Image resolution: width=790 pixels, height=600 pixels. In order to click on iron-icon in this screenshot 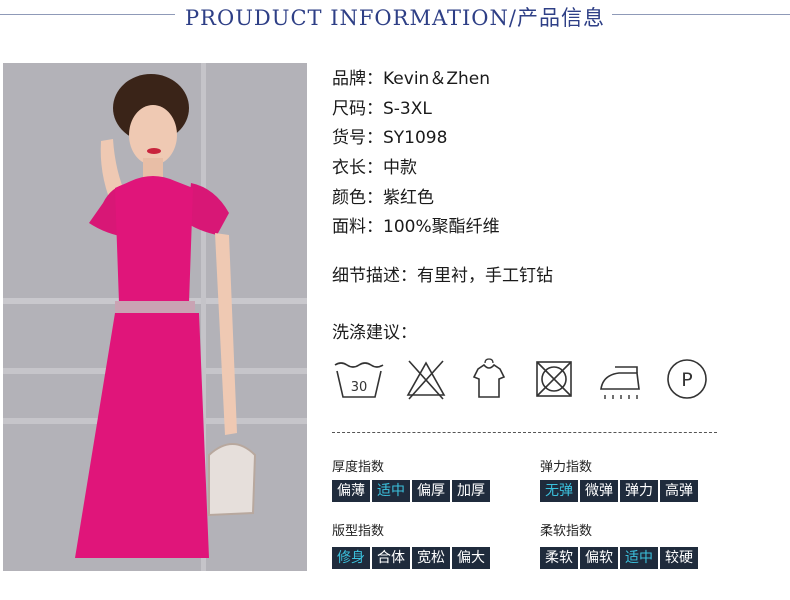, I will do `click(620, 382)`.